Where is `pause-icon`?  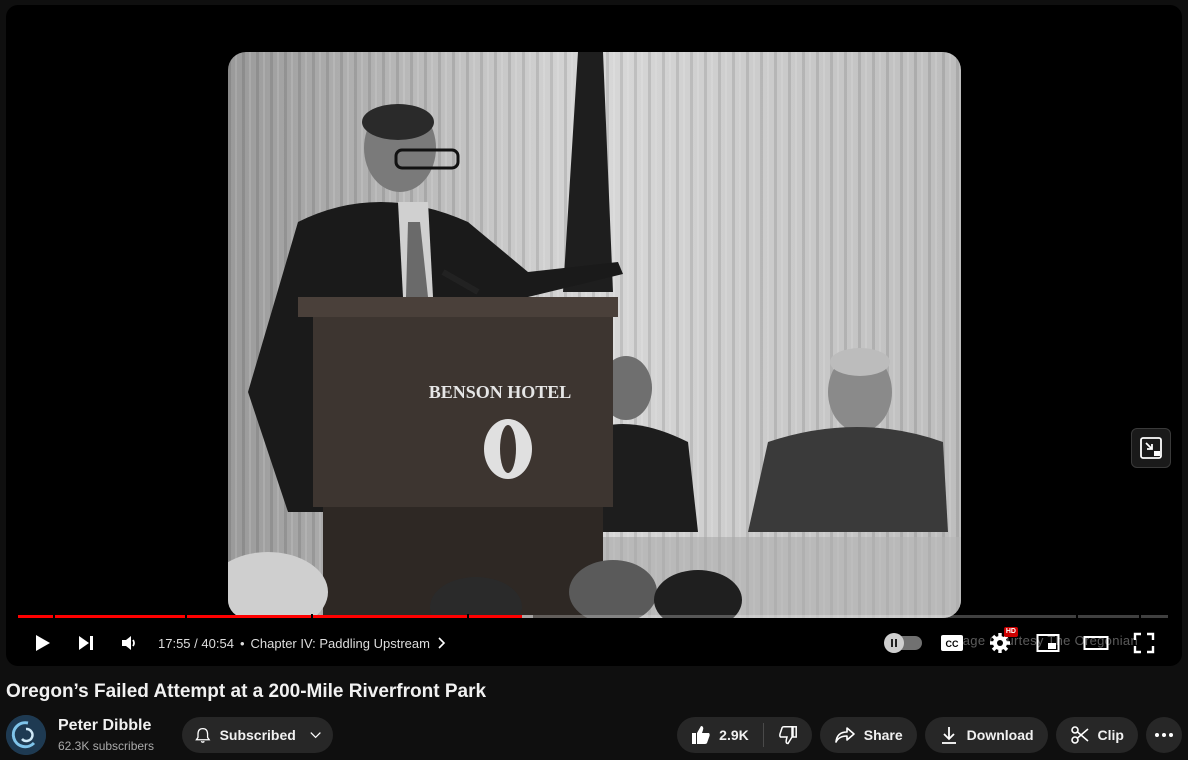
pause-icon is located at coordinates (894, 643).